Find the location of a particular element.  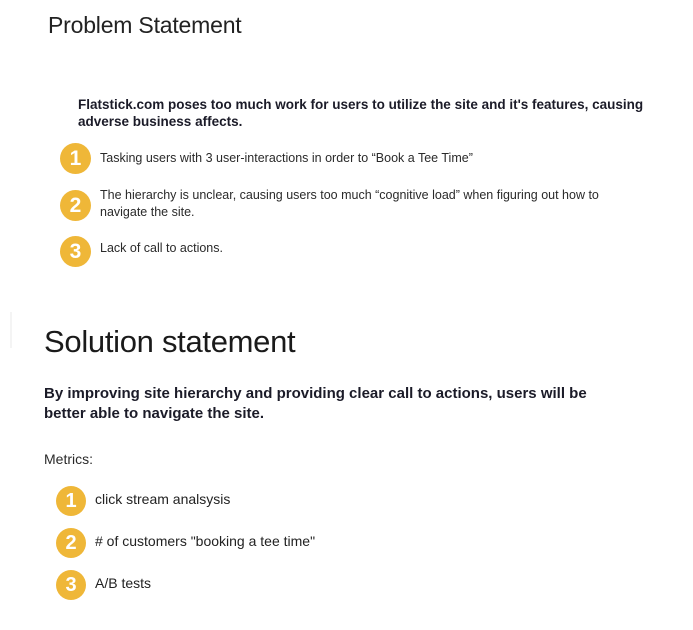

metric-item-text: click stream analsysis is located at coordinates (163, 499).